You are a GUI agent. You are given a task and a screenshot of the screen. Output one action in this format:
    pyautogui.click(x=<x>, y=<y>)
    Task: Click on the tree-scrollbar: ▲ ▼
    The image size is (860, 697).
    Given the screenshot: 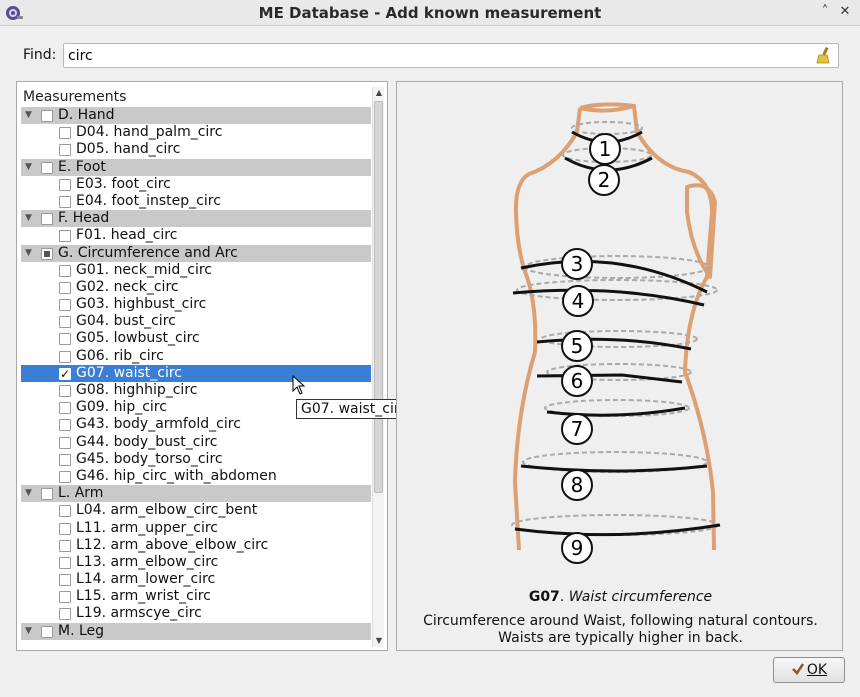 What is the action you would take?
    pyautogui.click(x=378, y=367)
    